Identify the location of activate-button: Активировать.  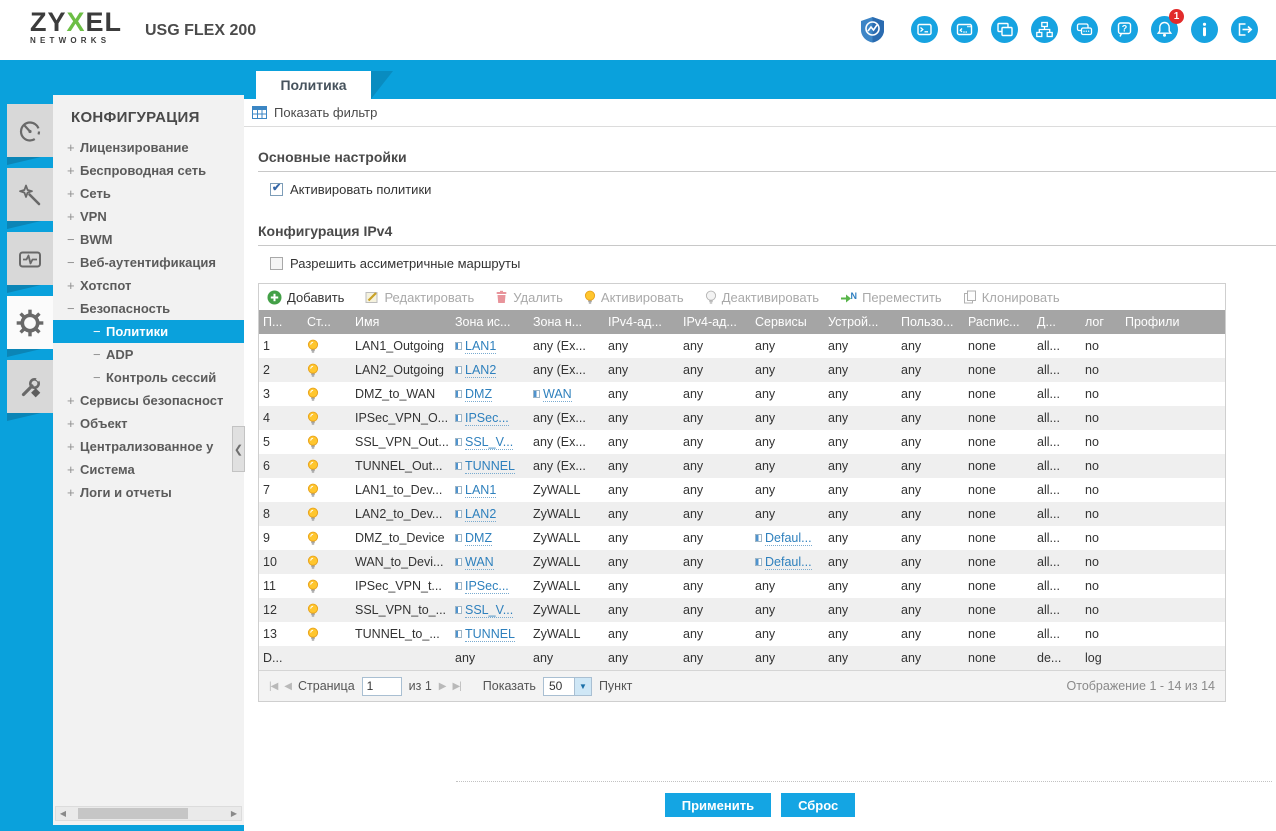
(634, 297).